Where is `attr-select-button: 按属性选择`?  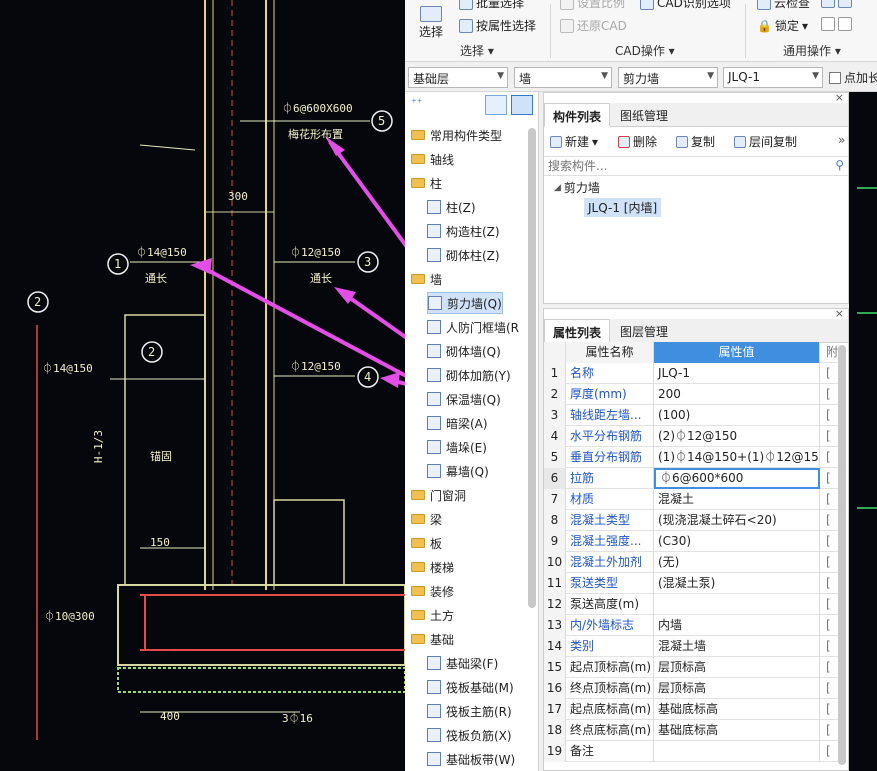
attr-select-button: 按属性选择 is located at coordinates (497, 25).